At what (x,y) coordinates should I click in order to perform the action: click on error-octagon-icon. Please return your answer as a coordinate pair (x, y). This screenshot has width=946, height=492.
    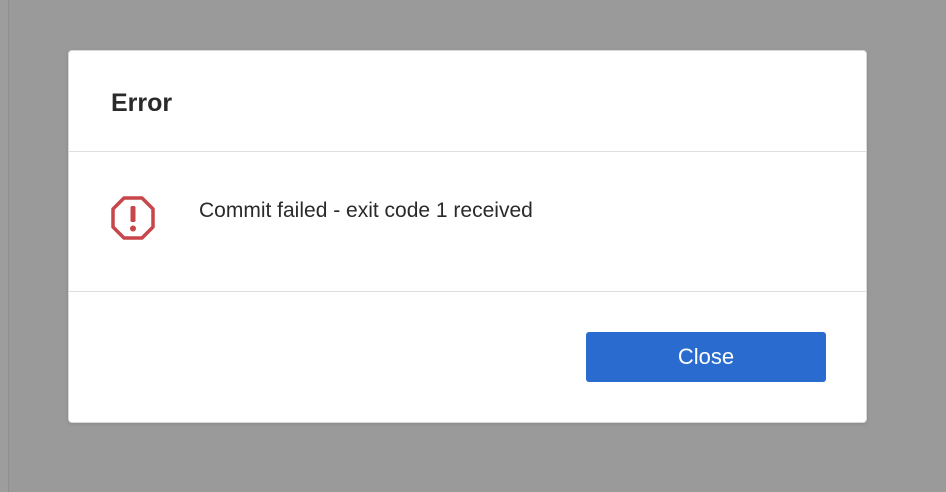
    Looking at the image, I should click on (133, 218).